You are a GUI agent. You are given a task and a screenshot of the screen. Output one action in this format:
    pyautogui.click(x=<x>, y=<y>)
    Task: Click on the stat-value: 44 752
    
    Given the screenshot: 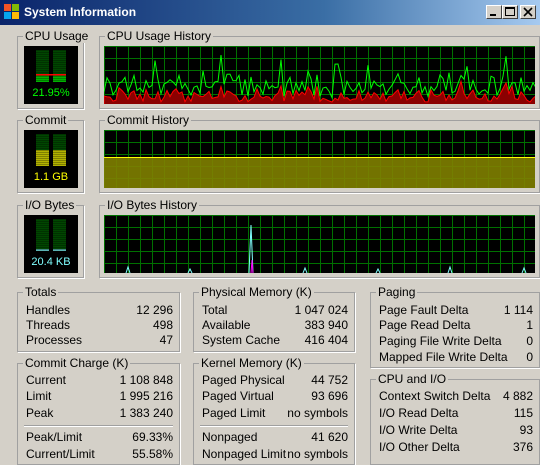 What is the action you would take?
    pyautogui.click(x=329, y=380)
    